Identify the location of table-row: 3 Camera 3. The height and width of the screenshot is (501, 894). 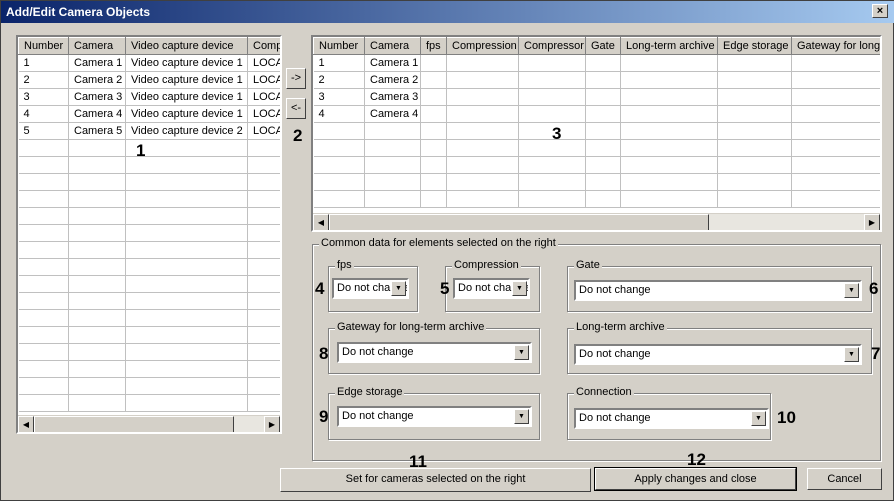
(596, 97).